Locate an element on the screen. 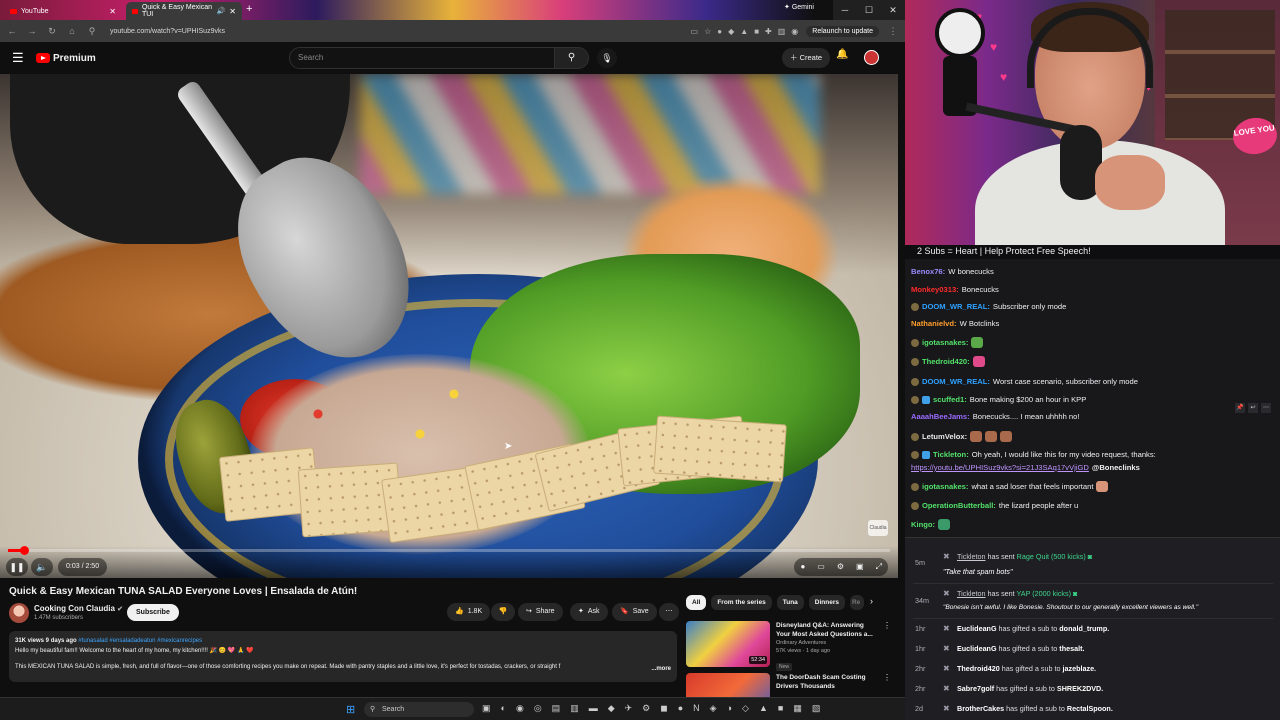 The width and height of the screenshot is (1280, 720). browser-menu-icon: ⋮ is located at coordinates (893, 31).